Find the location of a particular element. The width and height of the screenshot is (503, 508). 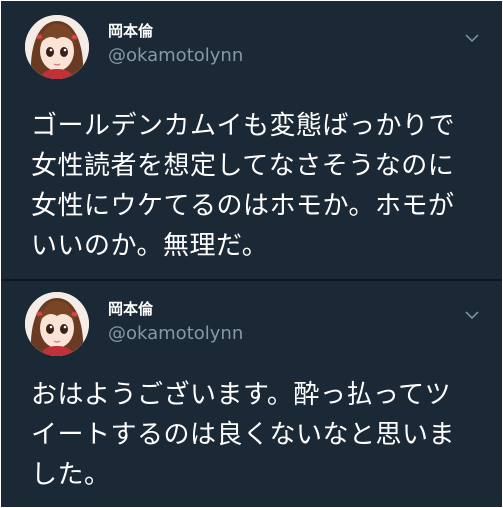

tweet-text-line: いいのか。無理だ。 is located at coordinates (150, 246).